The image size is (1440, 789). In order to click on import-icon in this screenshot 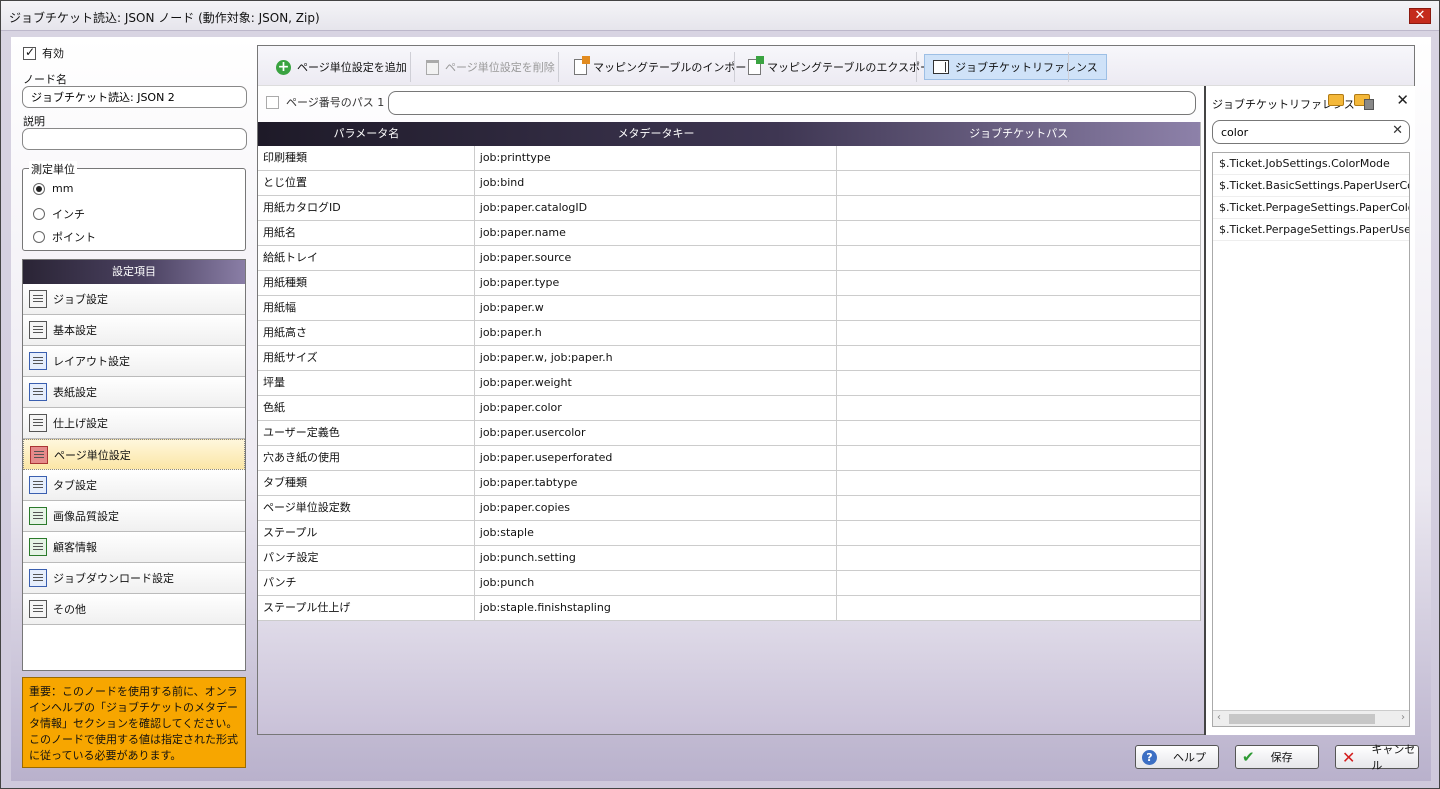, I will do `click(582, 65)`.